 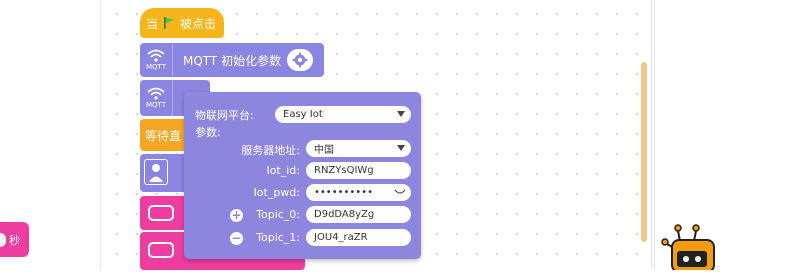 What do you see at coordinates (324, 150) in the screenshot?
I see `server-value: 中国` at bounding box center [324, 150].